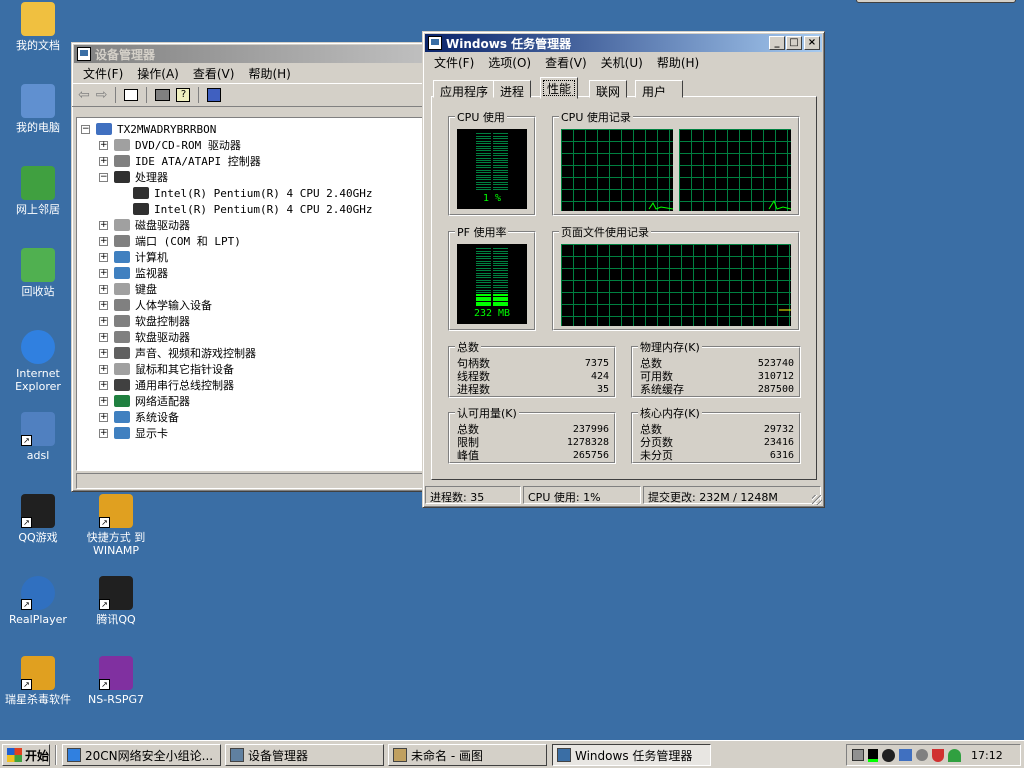 This screenshot has width=1024, height=768. What do you see at coordinates (133, 257) in the screenshot?
I see `tree-item: + 计算机` at bounding box center [133, 257].